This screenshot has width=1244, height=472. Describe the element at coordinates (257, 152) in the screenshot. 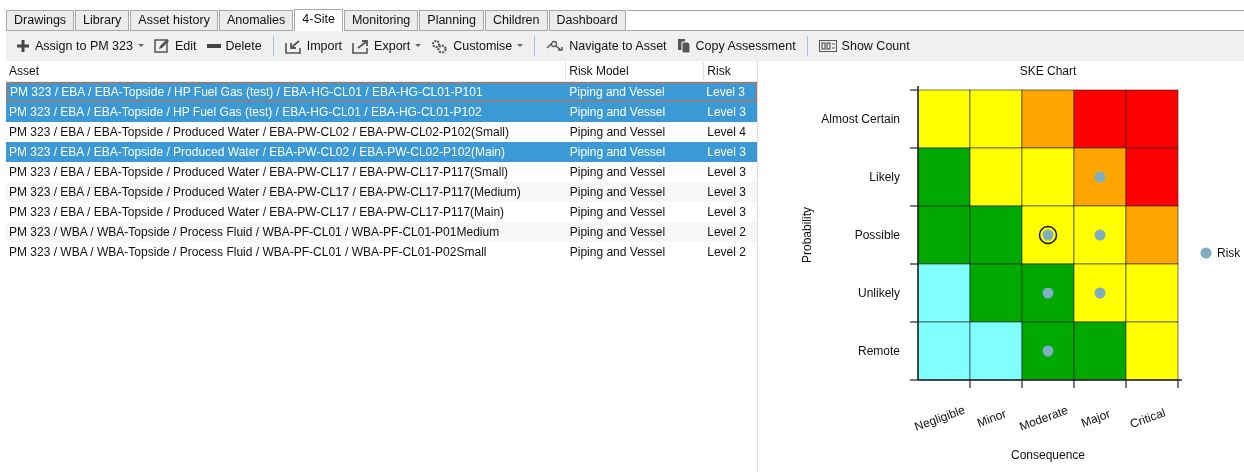

I see `table-cell-text: PM 323 / EBA / EBA-Topside / Produced Water / EBA-PW-CL02 / EBA-PW-CL02-P102(Main)` at that location.